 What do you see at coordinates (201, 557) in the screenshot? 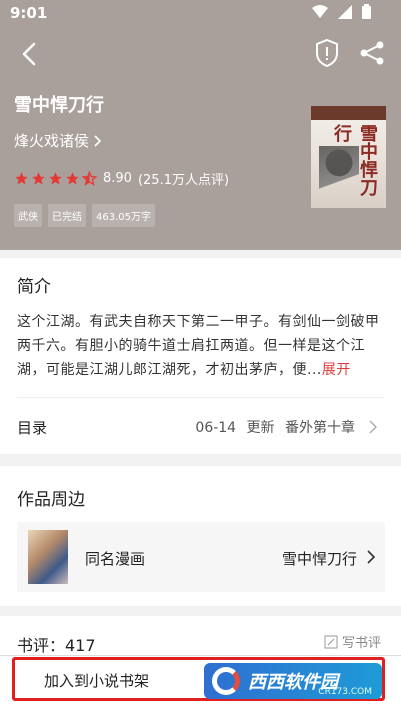
I see `comic-item: 同名漫画 雪中悍刀行` at bounding box center [201, 557].